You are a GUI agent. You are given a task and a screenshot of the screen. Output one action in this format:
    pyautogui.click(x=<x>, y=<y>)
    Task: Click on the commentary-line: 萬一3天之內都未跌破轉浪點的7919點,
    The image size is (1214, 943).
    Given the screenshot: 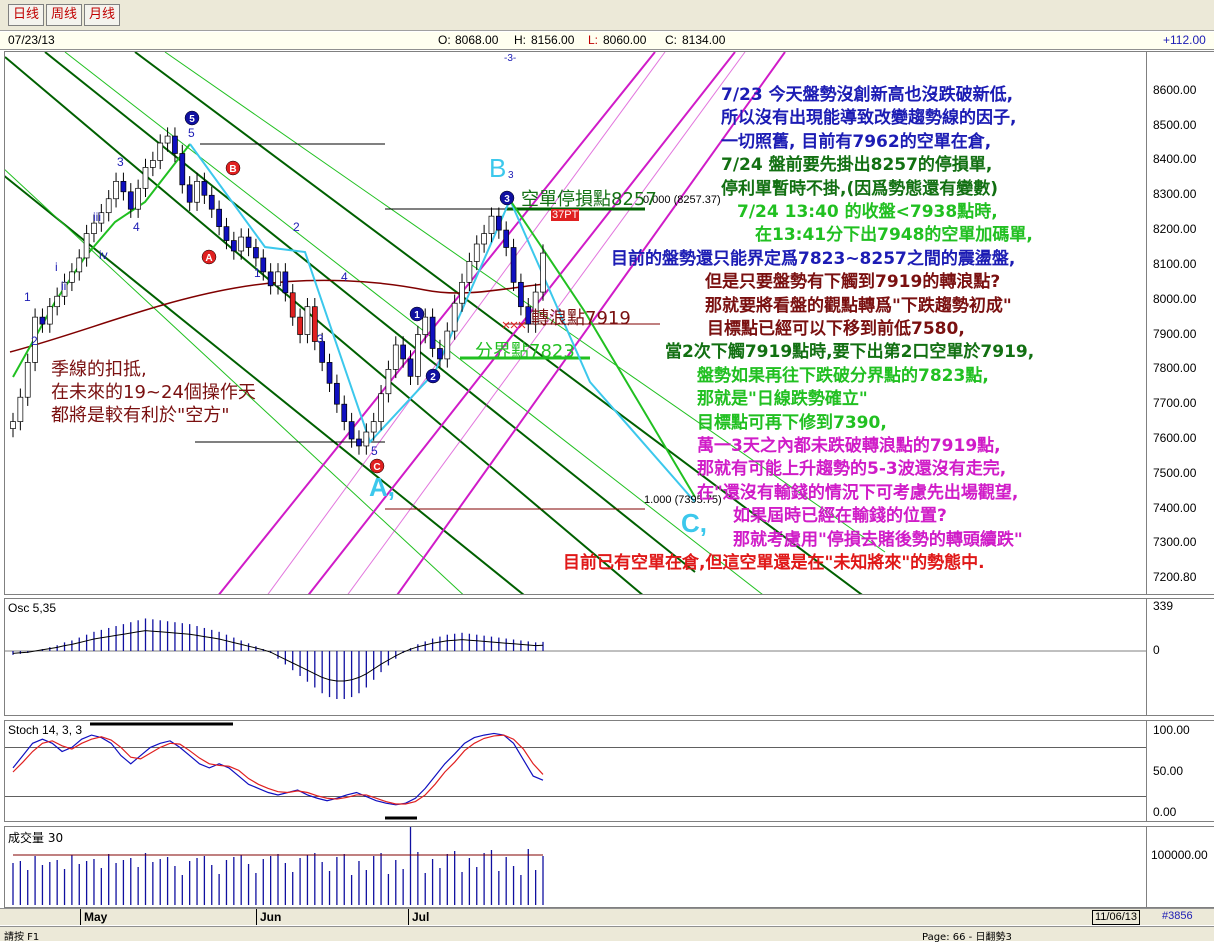 What is the action you would take?
    pyautogui.click(x=849, y=446)
    